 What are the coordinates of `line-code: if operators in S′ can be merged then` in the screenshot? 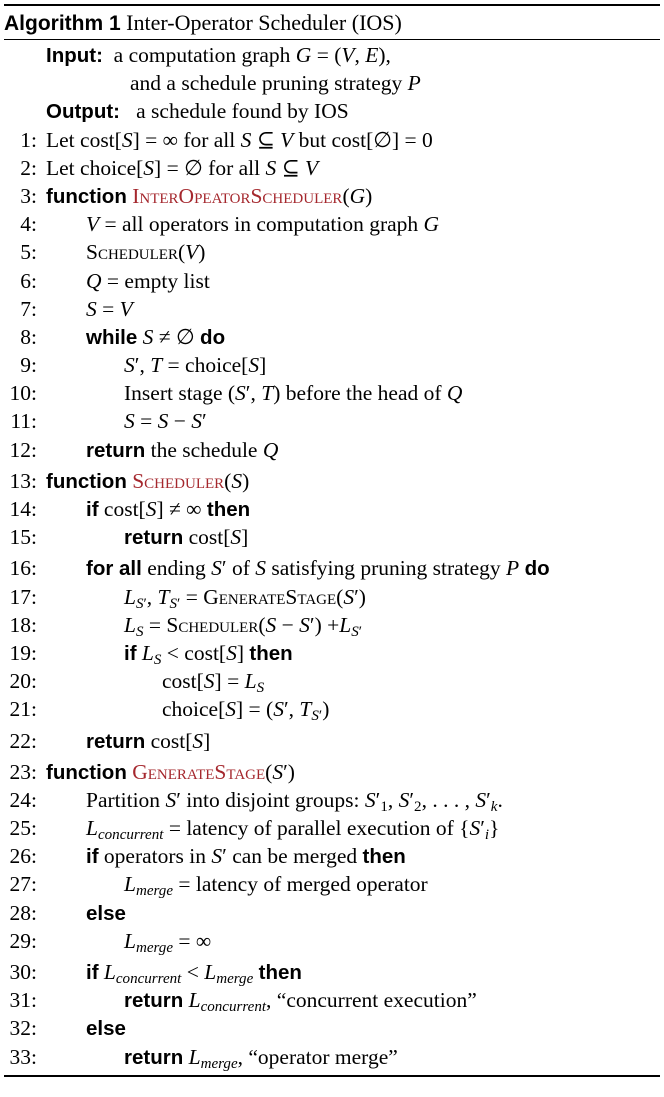 It's located at (246, 856).